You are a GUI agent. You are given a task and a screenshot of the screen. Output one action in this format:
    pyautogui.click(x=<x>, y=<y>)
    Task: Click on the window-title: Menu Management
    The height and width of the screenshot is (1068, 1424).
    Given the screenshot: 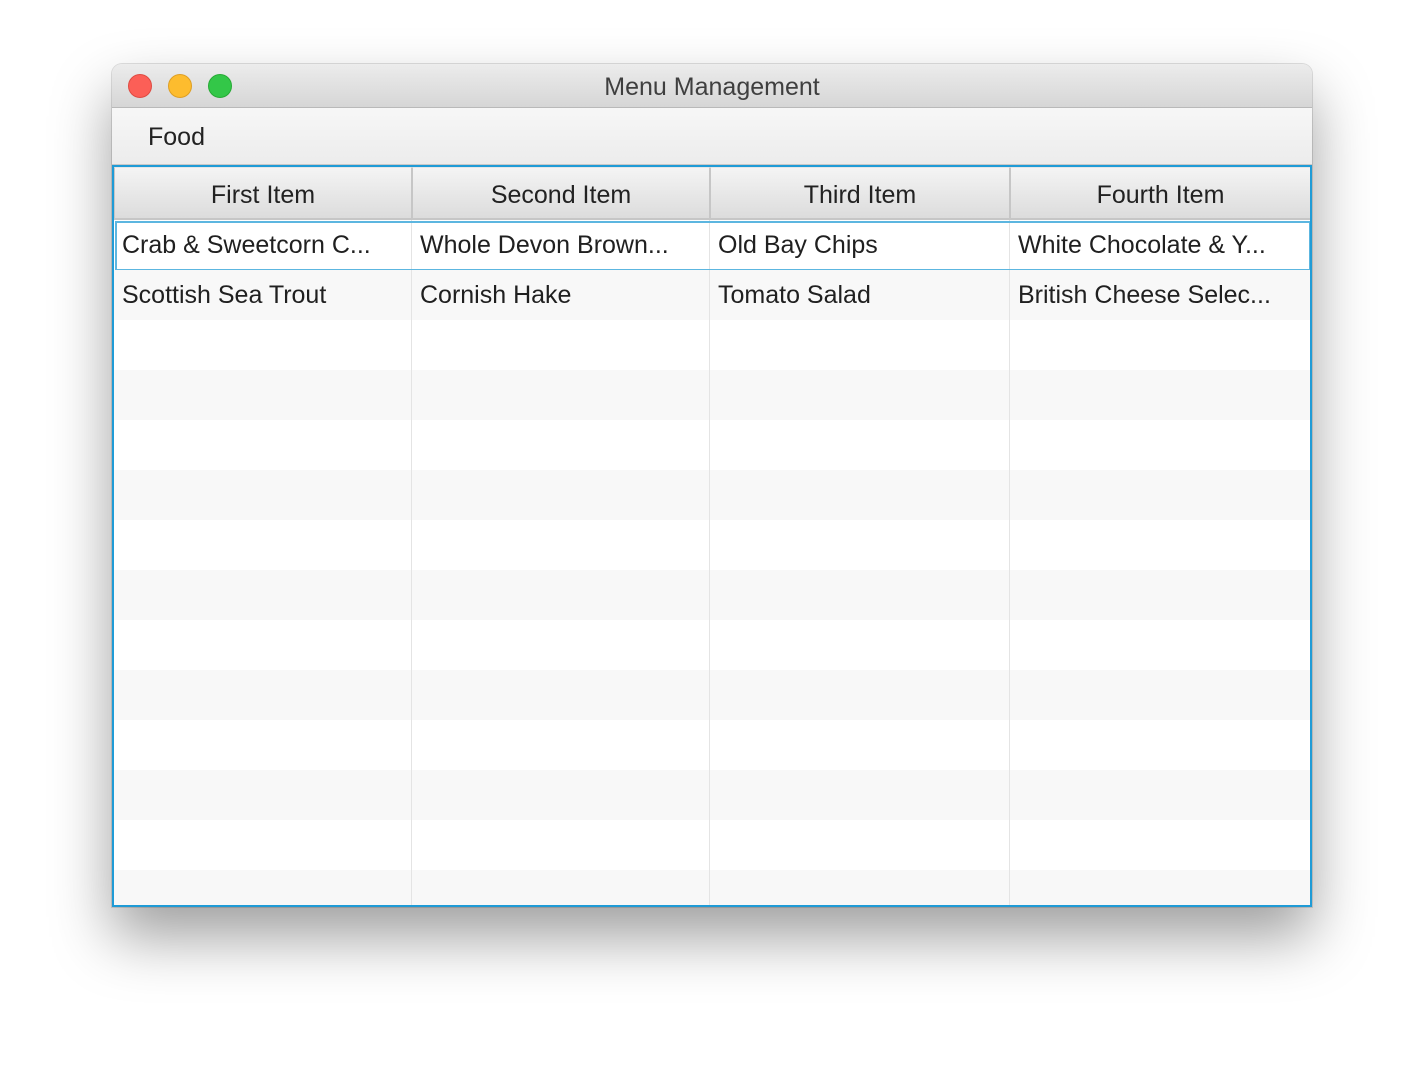 What is the action you would take?
    pyautogui.click(x=712, y=87)
    